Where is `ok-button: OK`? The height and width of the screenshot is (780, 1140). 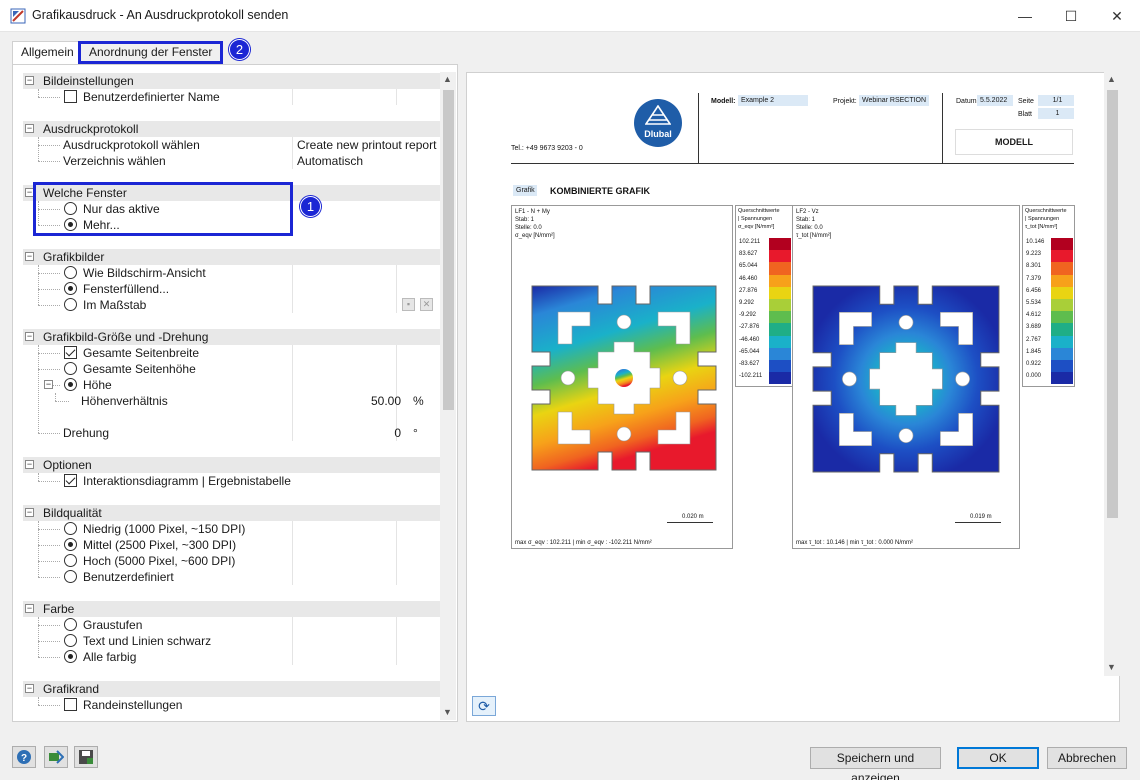 ok-button: OK is located at coordinates (998, 758).